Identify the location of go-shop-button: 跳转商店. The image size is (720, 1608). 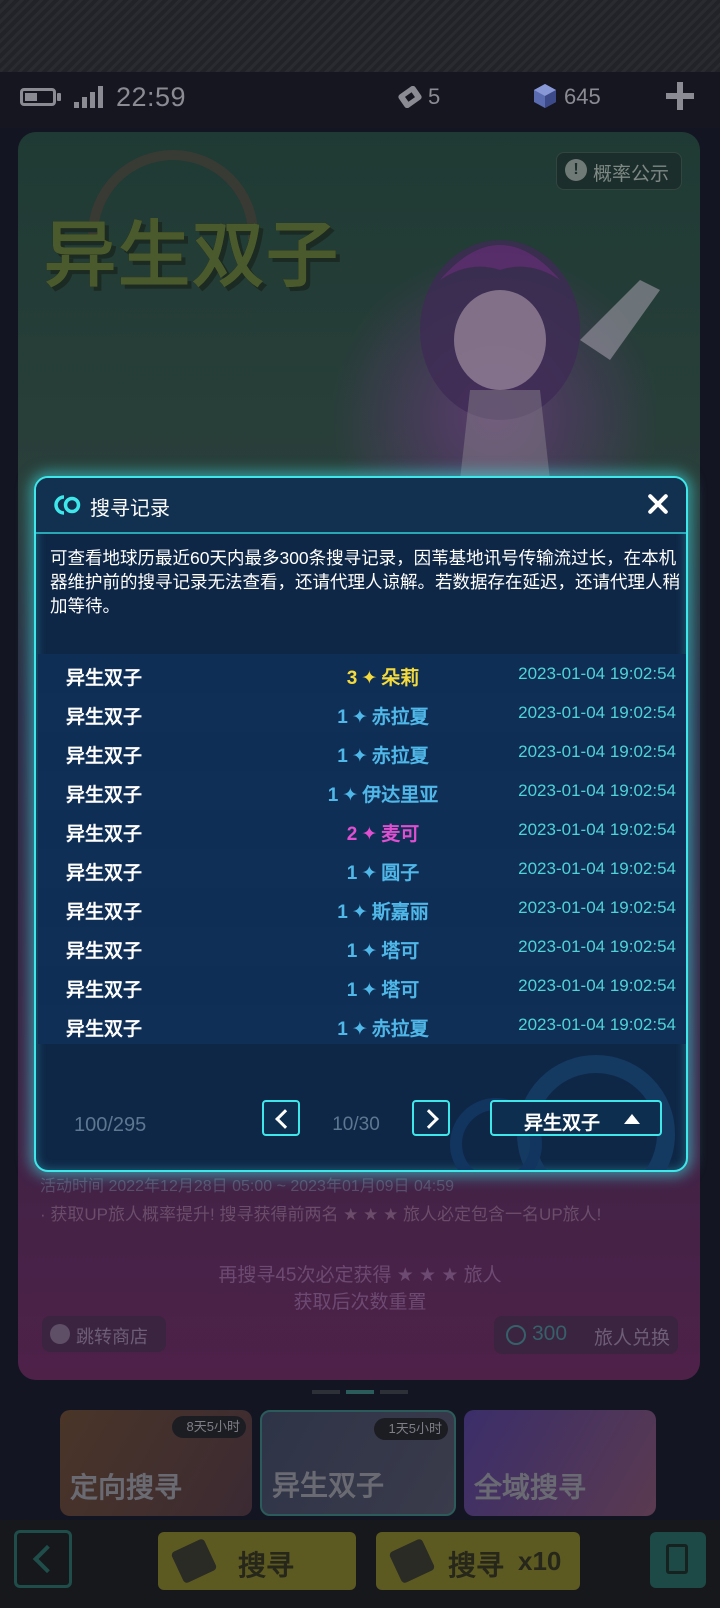
(104, 1334).